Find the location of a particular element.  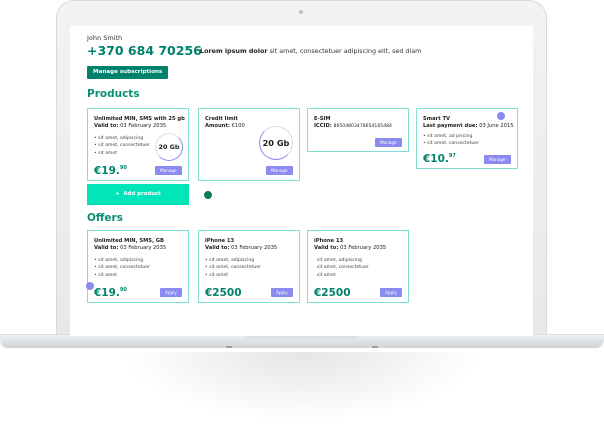

laptop-shadow is located at coordinates (302, 387).